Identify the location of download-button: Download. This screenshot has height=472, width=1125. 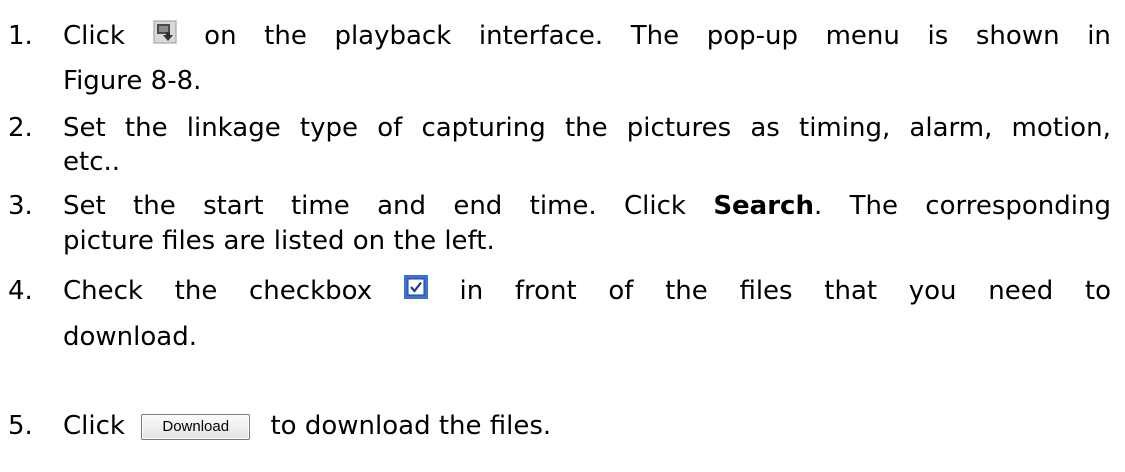
(196, 426).